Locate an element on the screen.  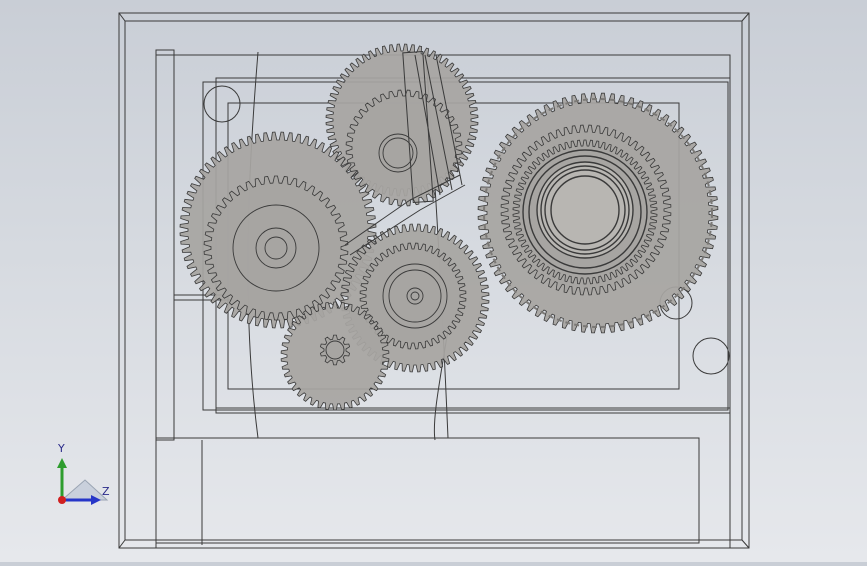
coordinate-triad is located at coordinates (83, 481).